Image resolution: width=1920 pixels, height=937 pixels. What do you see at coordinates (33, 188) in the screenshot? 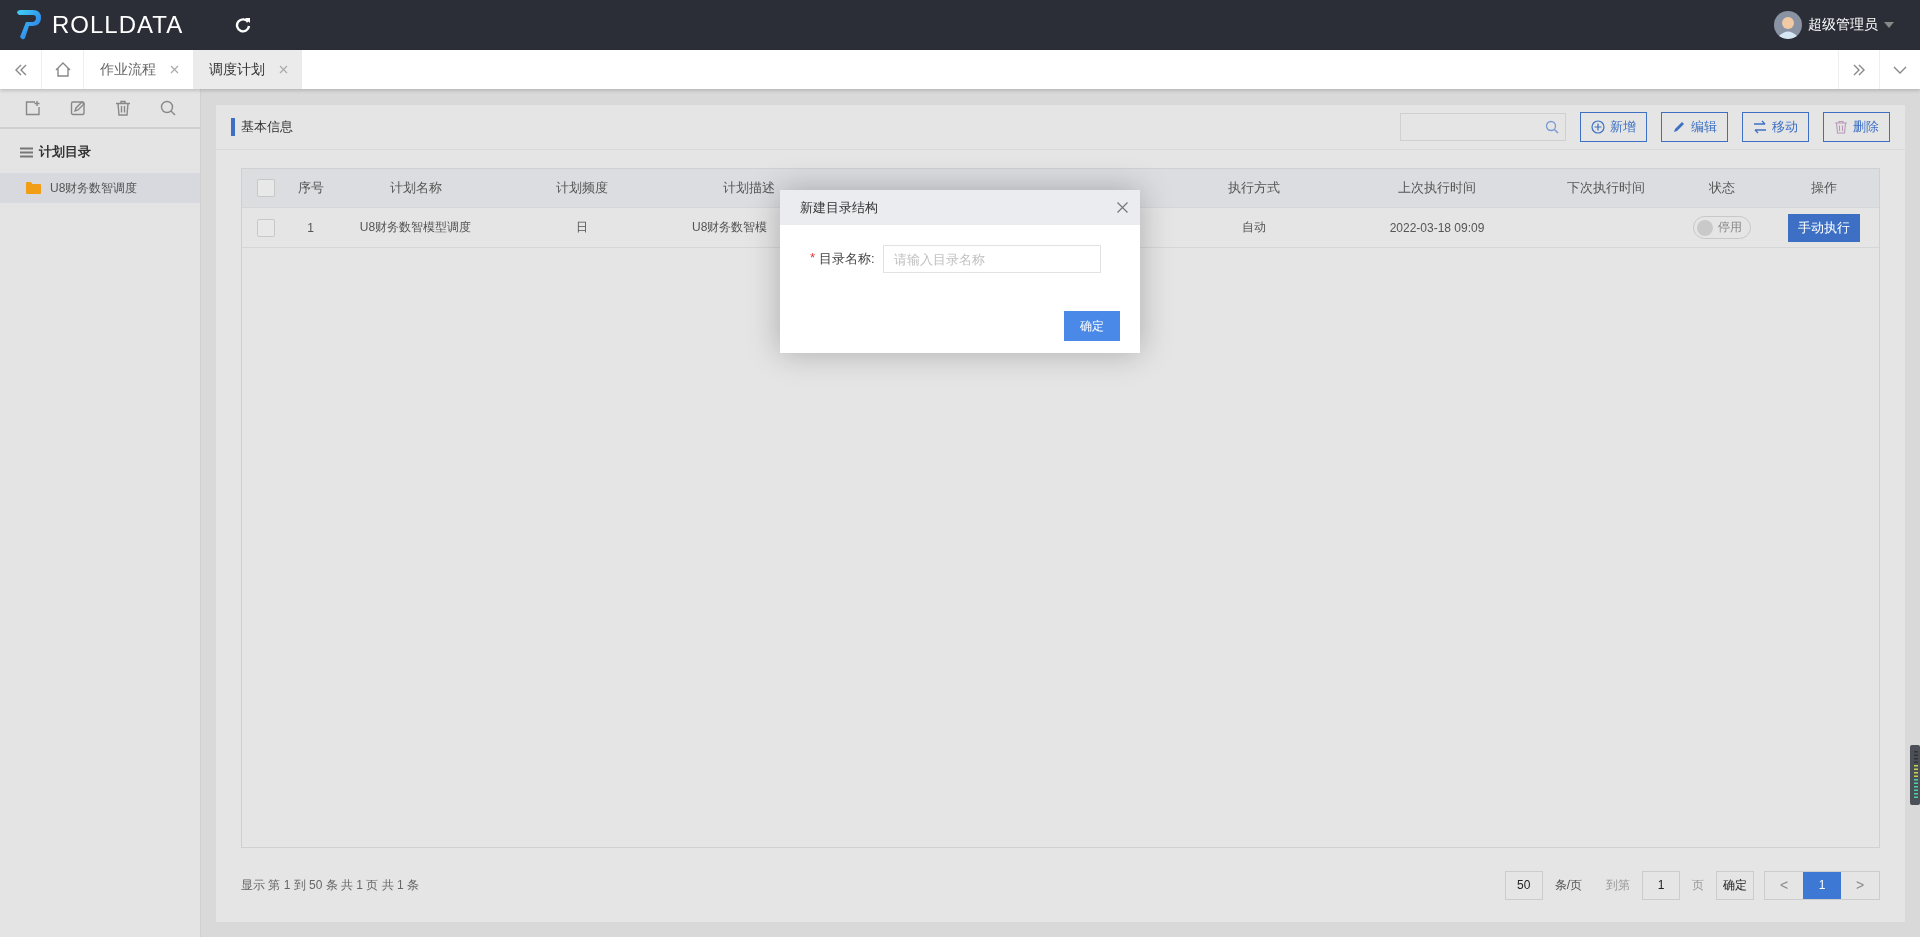
I see `folder-icon` at bounding box center [33, 188].